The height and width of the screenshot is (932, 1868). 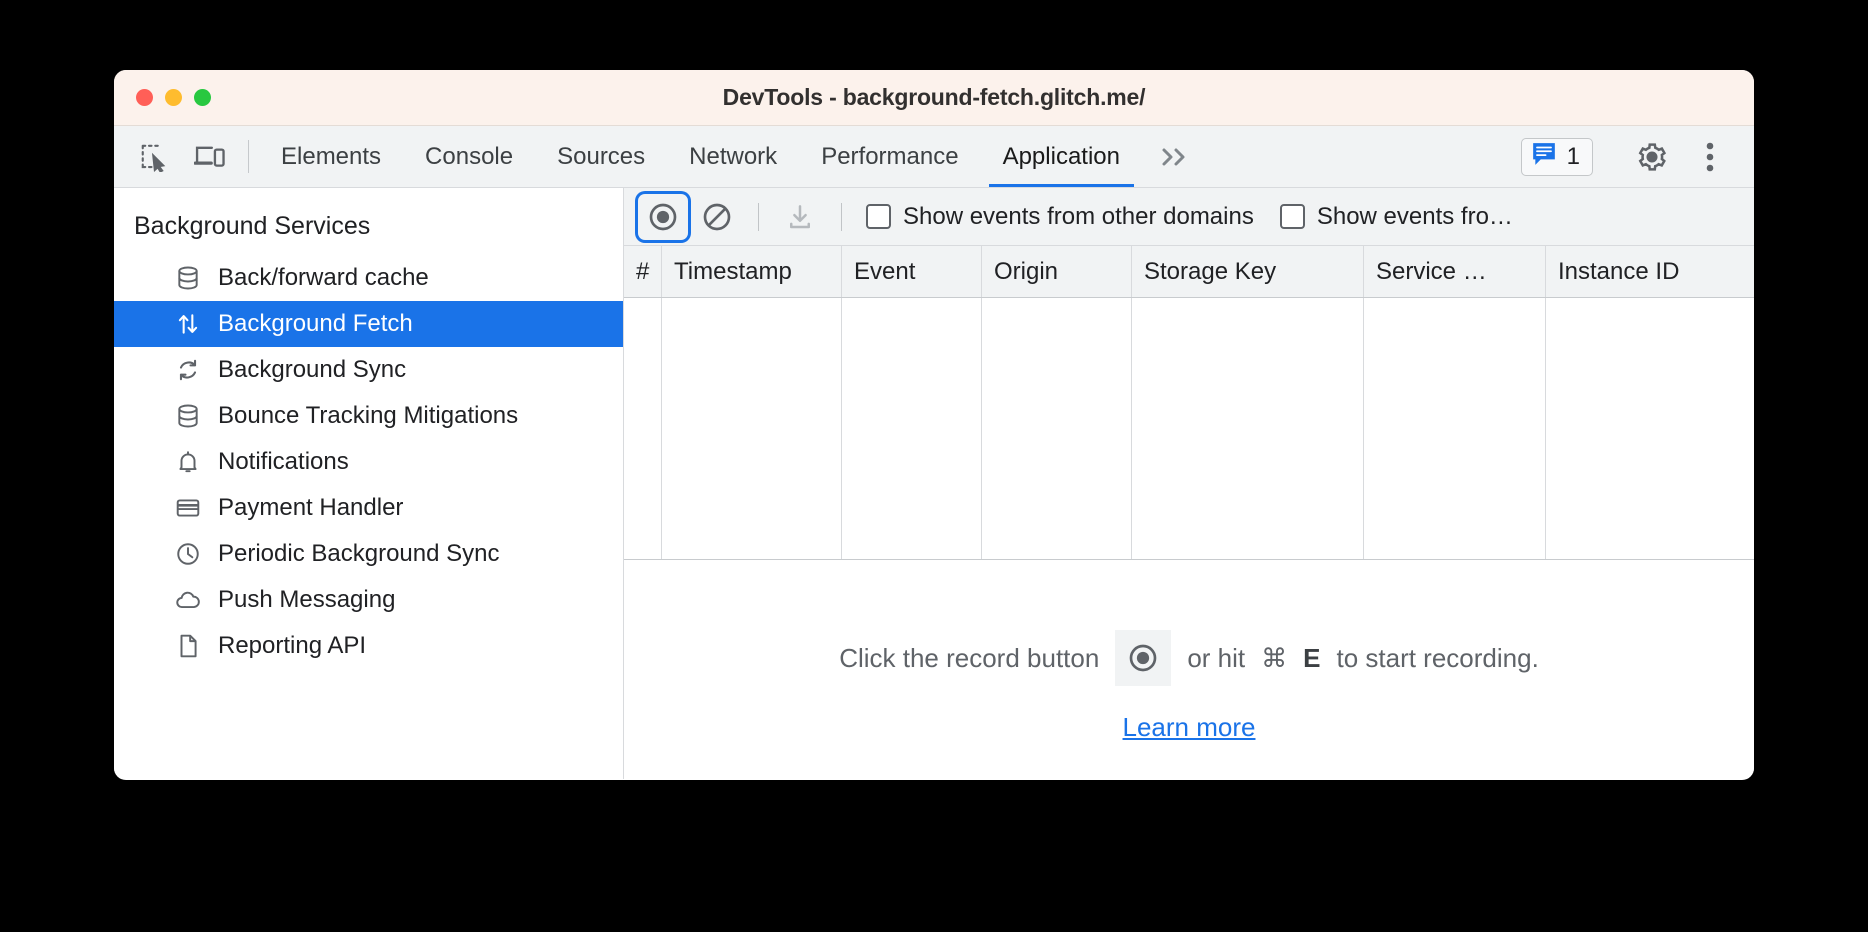 What do you see at coordinates (643, 271) in the screenshot?
I see `column-header-index: #` at bounding box center [643, 271].